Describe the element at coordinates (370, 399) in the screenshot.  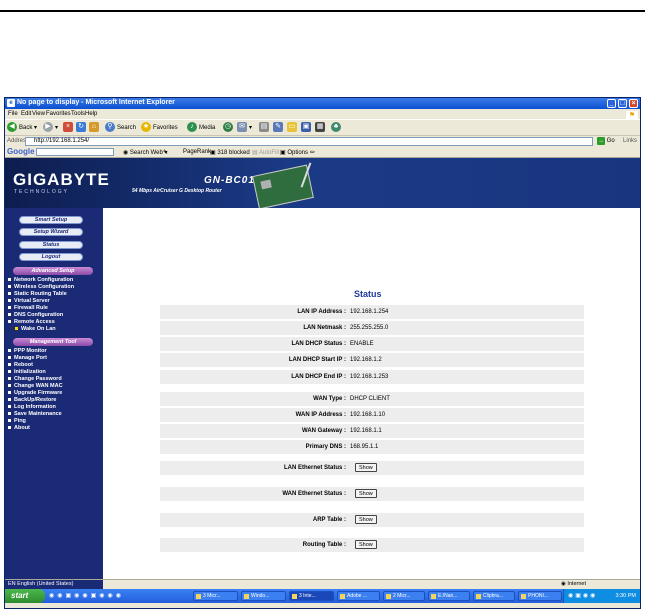
I see `wan-type-value: DHCP CLIENT` at that location.